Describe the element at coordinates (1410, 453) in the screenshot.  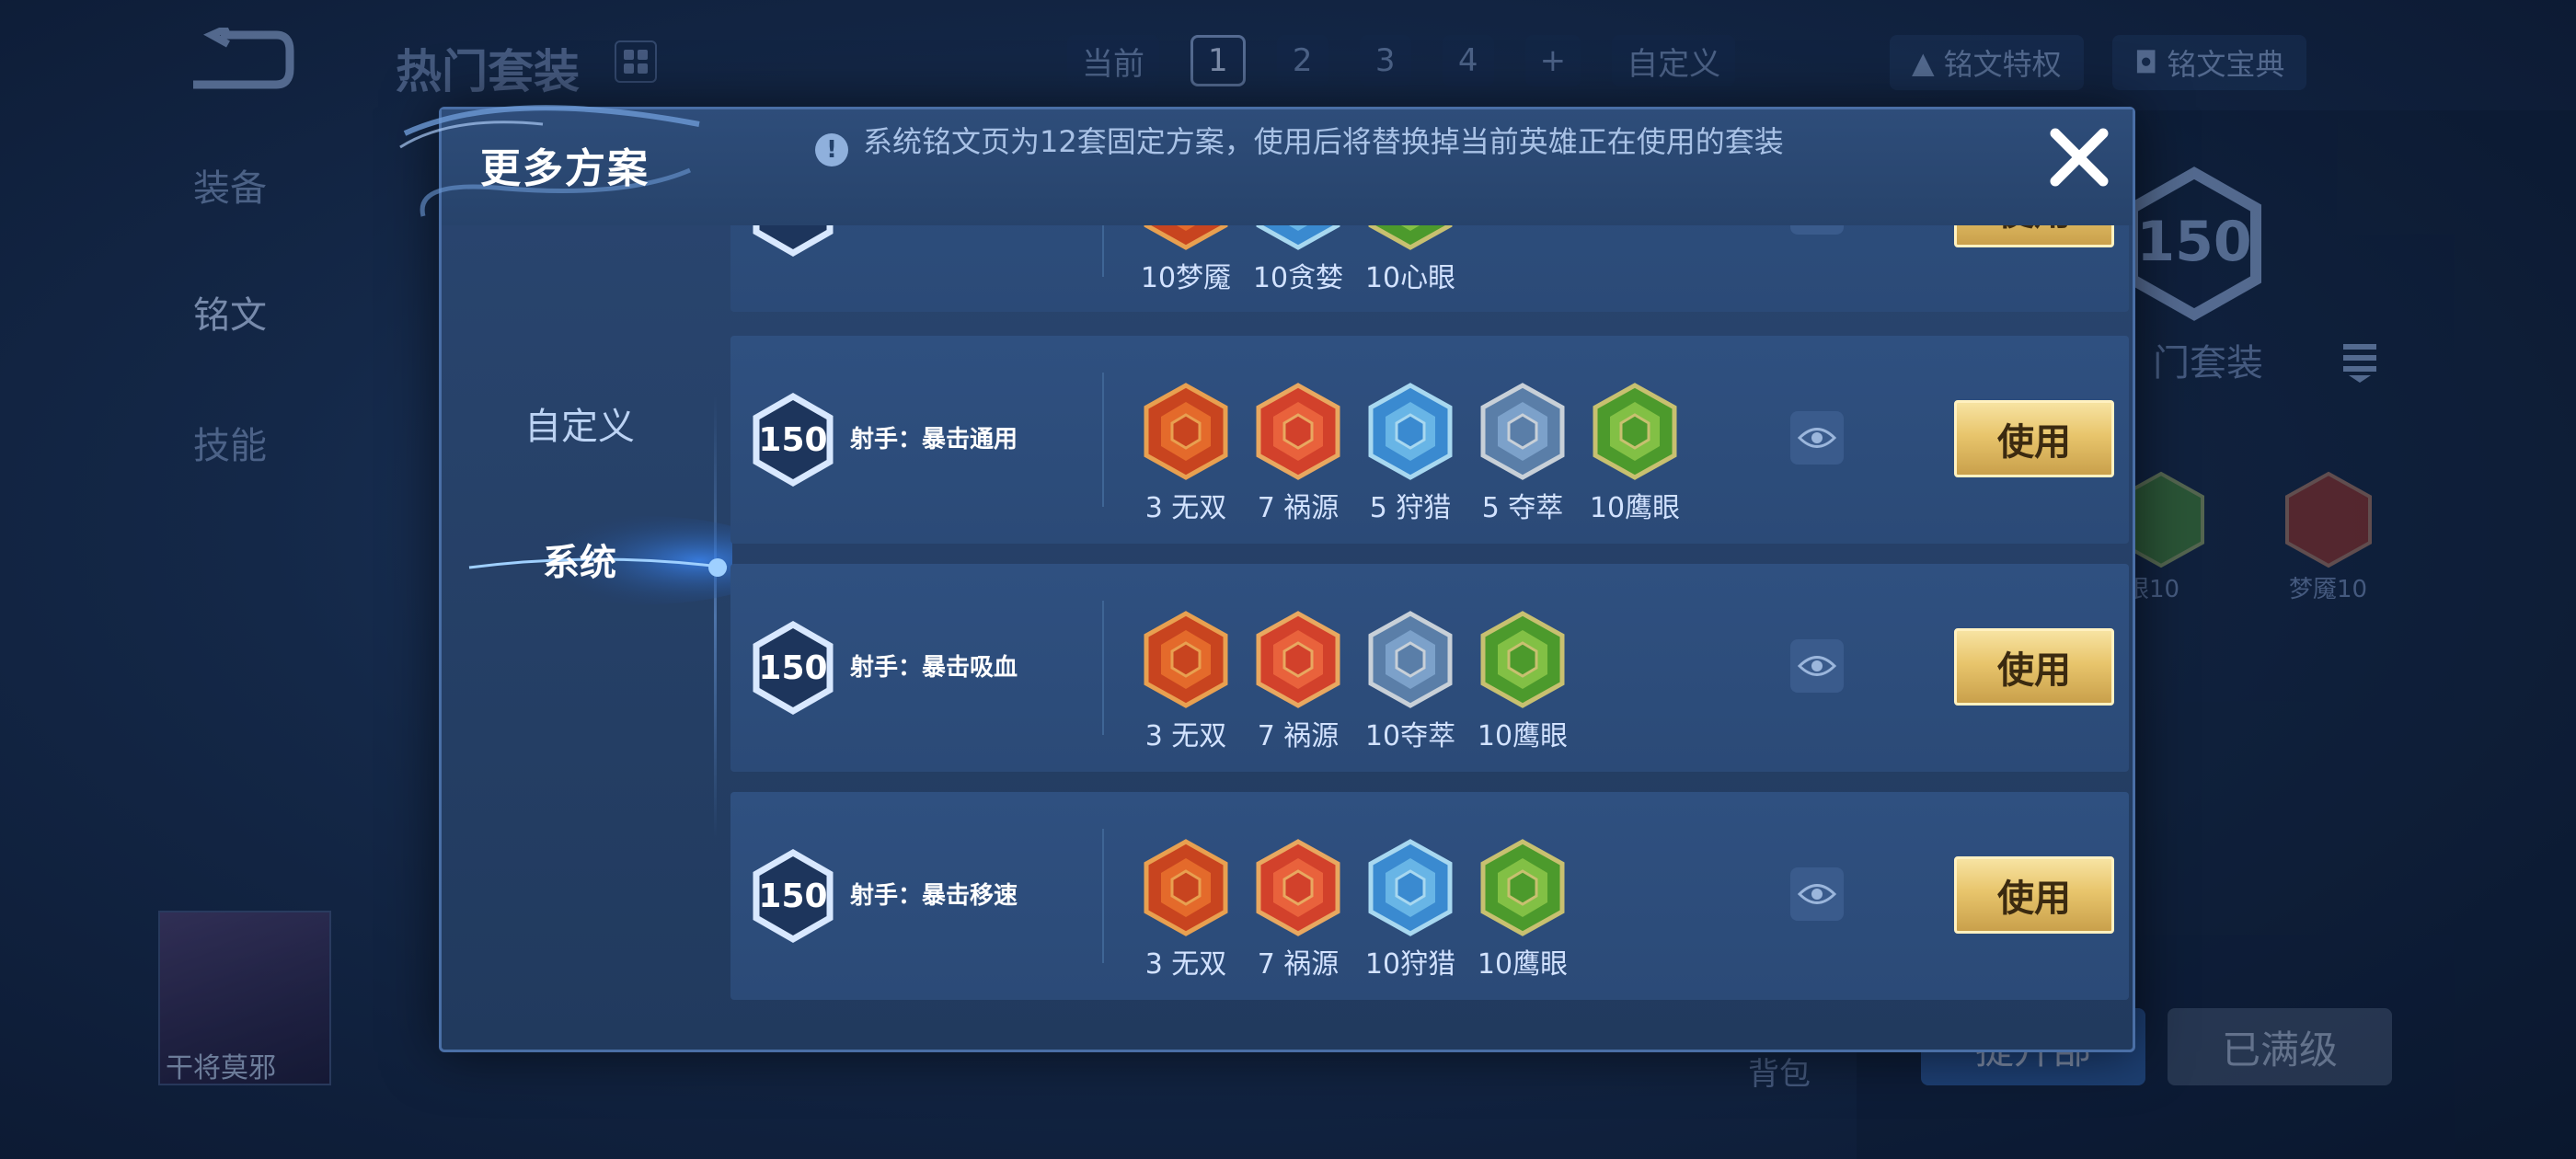
I see `inscription-gem: 5 狩猎` at that location.